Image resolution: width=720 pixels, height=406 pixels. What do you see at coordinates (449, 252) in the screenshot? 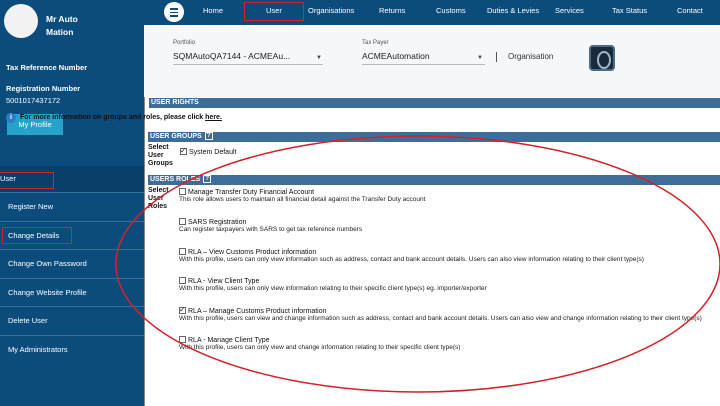
I see `role-title: RLA – View Customs Product information` at bounding box center [449, 252].